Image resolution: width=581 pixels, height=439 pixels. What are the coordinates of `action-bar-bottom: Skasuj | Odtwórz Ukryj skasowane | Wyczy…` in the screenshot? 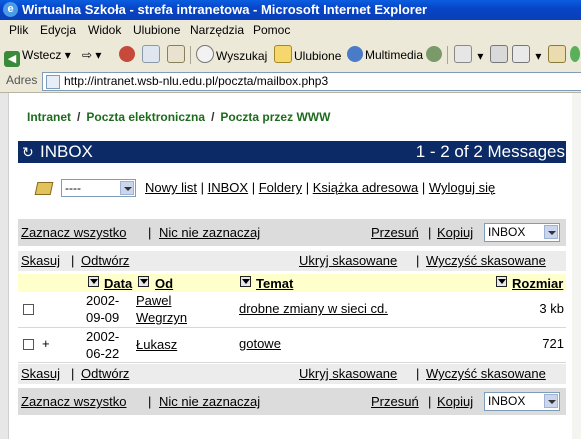 It's located at (292, 374).